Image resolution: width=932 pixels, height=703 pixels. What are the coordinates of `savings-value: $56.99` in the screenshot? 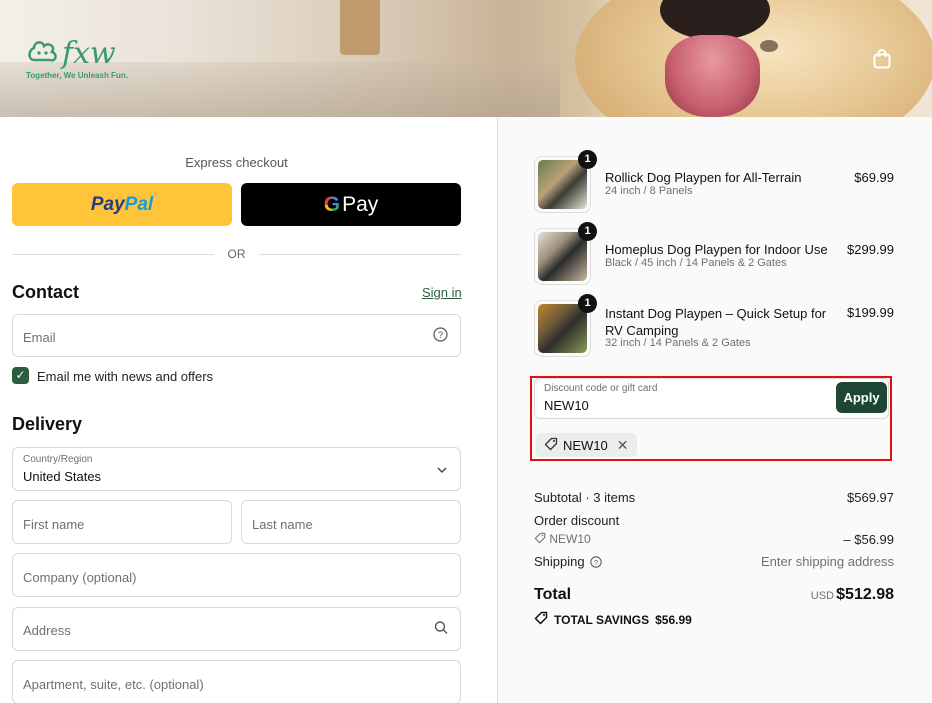 It's located at (673, 619).